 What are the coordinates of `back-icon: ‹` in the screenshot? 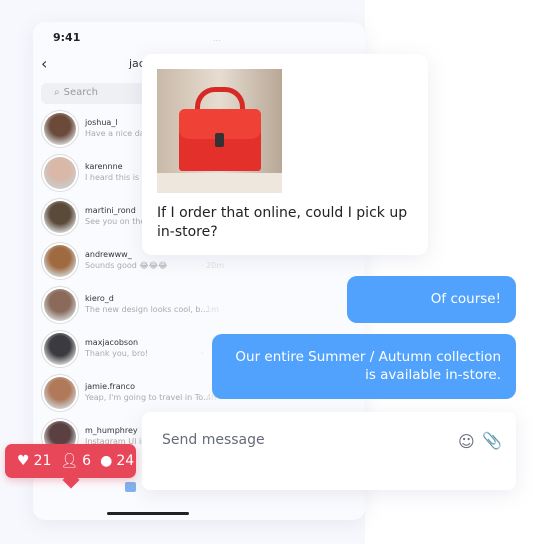 It's located at (44, 63).